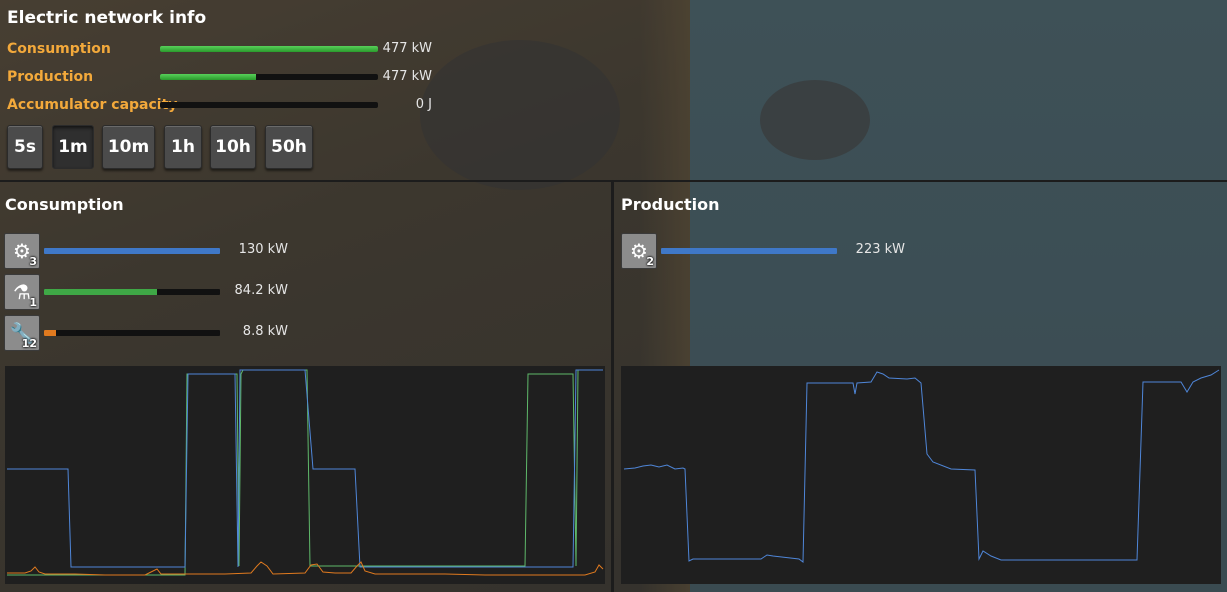 Image resolution: width=1227 pixels, height=592 pixels. I want to click on entity-count: 12, so click(29, 343).